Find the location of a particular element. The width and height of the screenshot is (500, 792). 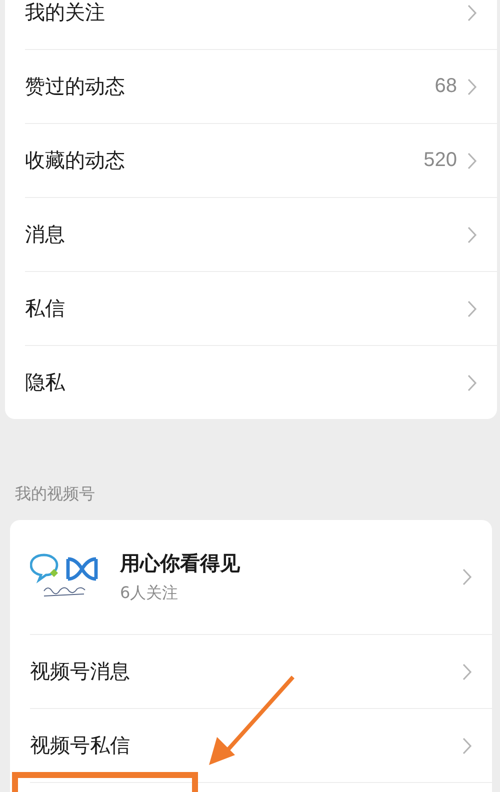

section-title: 我的视频号 is located at coordinates (55, 494).